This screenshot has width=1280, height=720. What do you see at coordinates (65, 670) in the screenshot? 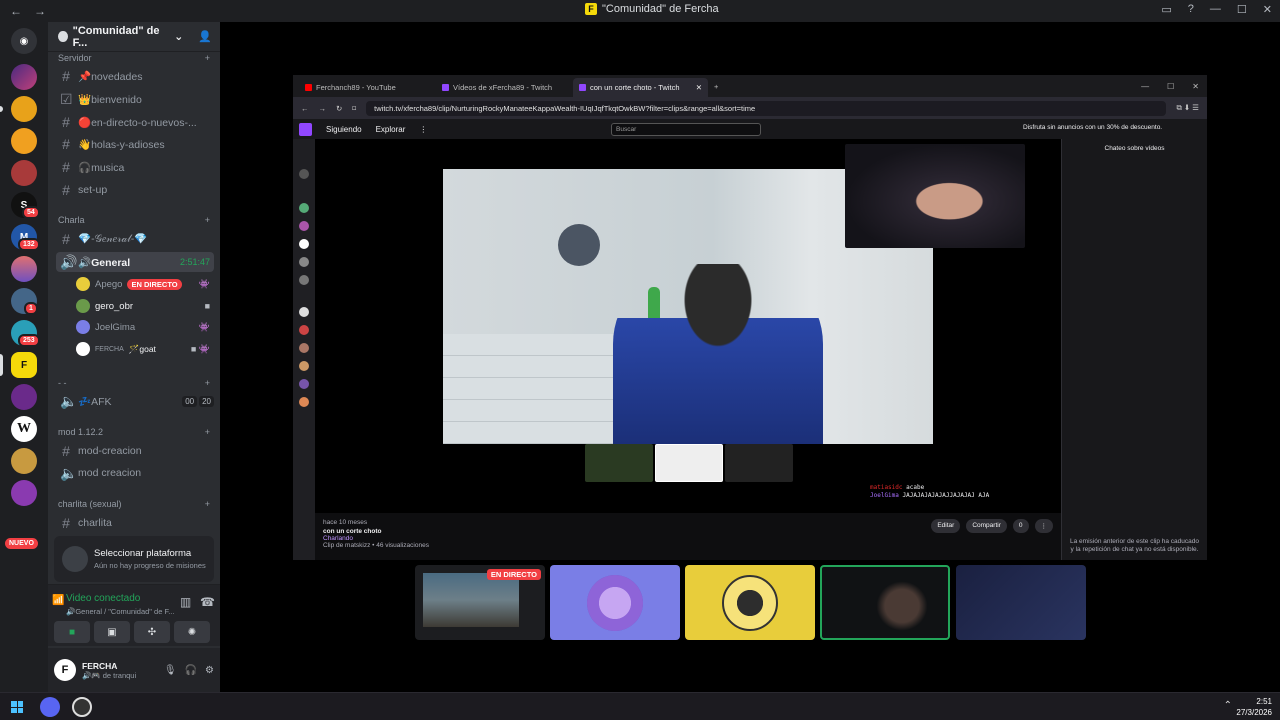
I see `avatar: F` at bounding box center [65, 670].